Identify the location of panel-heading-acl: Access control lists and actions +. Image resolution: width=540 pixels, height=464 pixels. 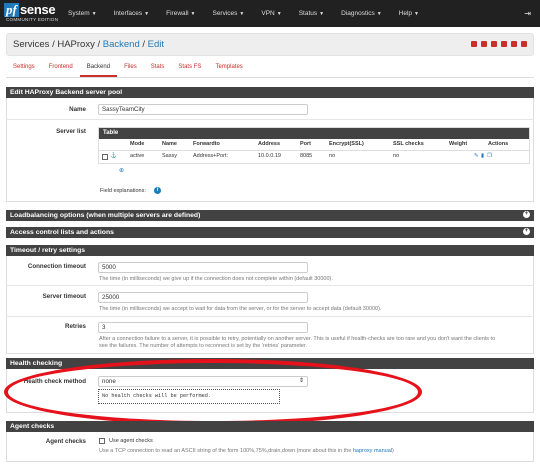
(270, 232).